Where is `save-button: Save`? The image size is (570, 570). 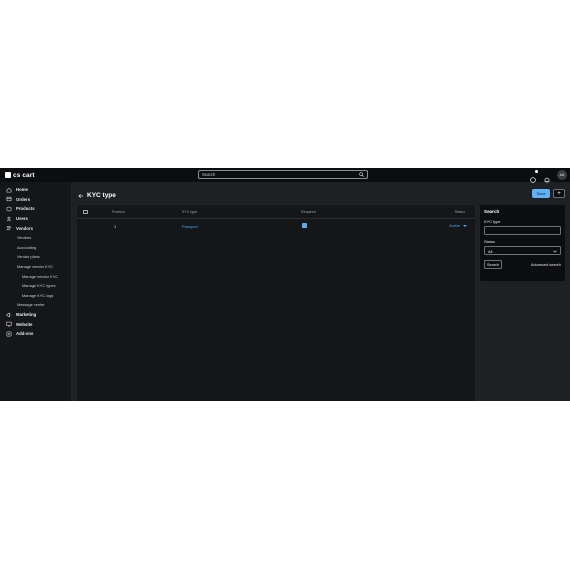
save-button: Save is located at coordinates (541, 193).